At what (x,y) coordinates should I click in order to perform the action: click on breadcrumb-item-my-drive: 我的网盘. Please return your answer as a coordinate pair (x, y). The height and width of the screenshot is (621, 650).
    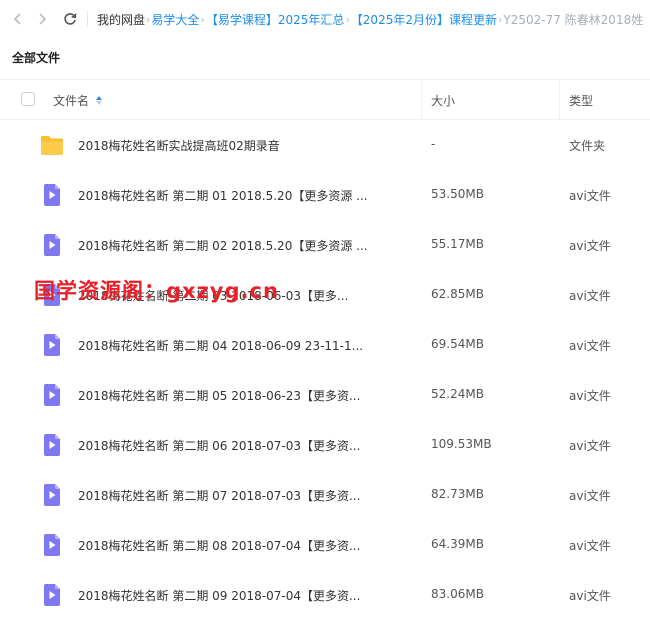
    Looking at the image, I should click on (121, 19).